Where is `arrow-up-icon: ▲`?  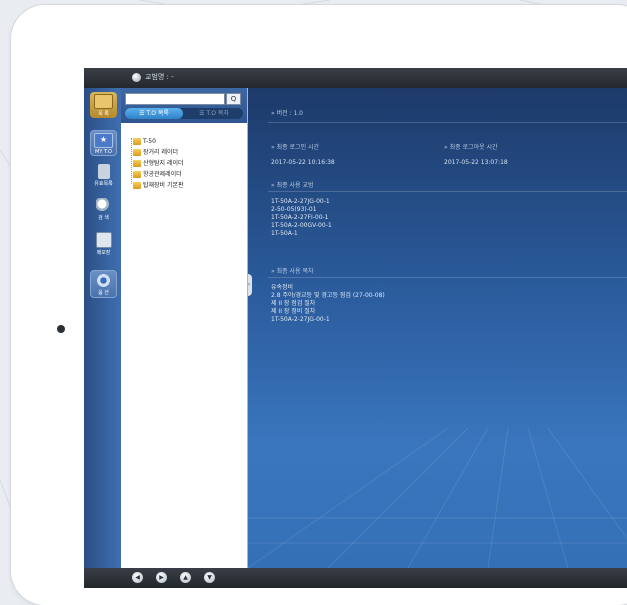 arrow-up-icon: ▲ is located at coordinates (185, 577).